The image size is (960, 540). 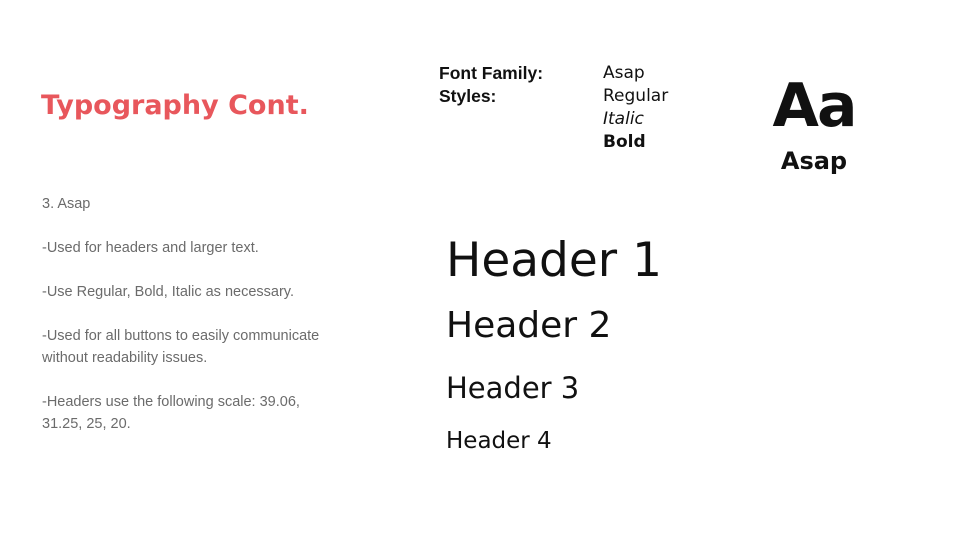 What do you see at coordinates (554, 260) in the screenshot?
I see `header-1-sample: Header 1` at bounding box center [554, 260].